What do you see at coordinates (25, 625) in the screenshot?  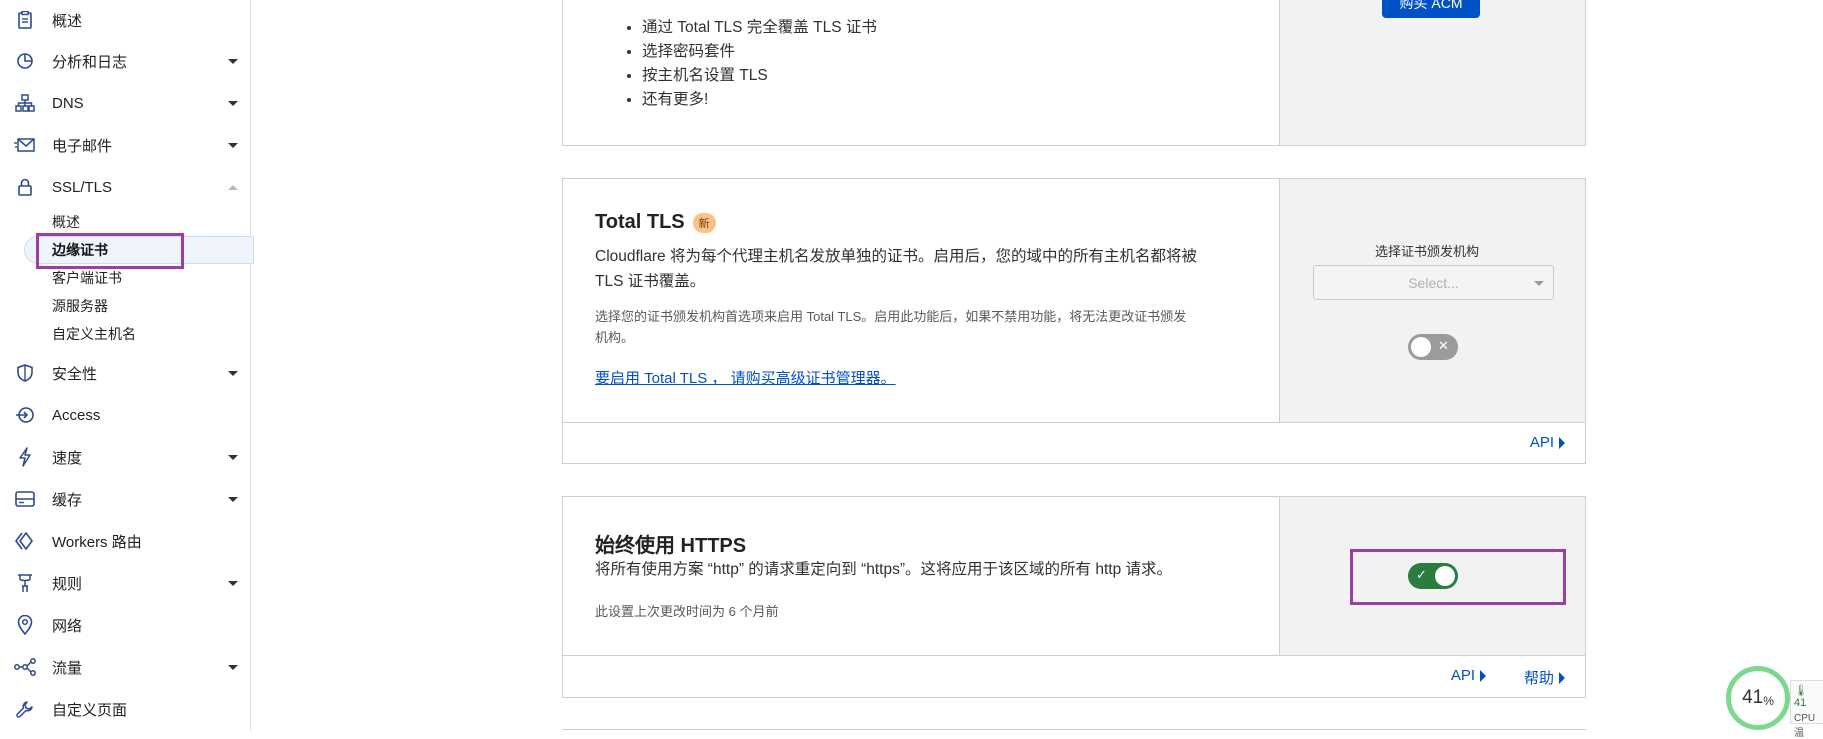 I see `location-pin-icon` at bounding box center [25, 625].